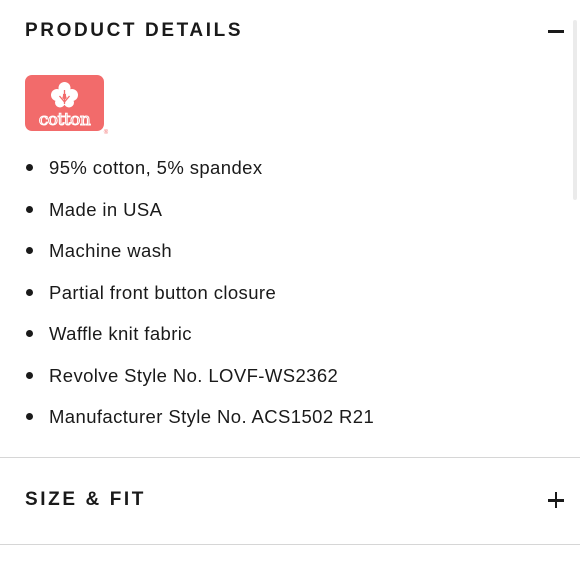 The height and width of the screenshot is (580, 580). What do you see at coordinates (134, 30) in the screenshot?
I see `product-details-title: PRODUCT DETAILS` at bounding box center [134, 30].